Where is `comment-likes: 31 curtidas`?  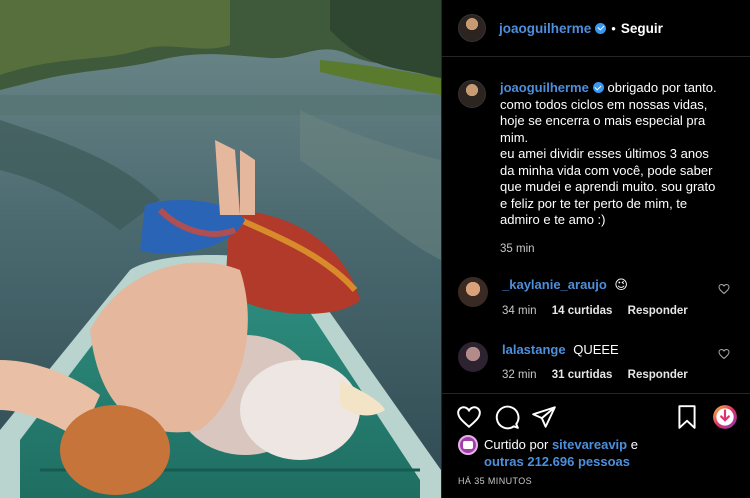 comment-likes: 31 curtidas is located at coordinates (582, 375).